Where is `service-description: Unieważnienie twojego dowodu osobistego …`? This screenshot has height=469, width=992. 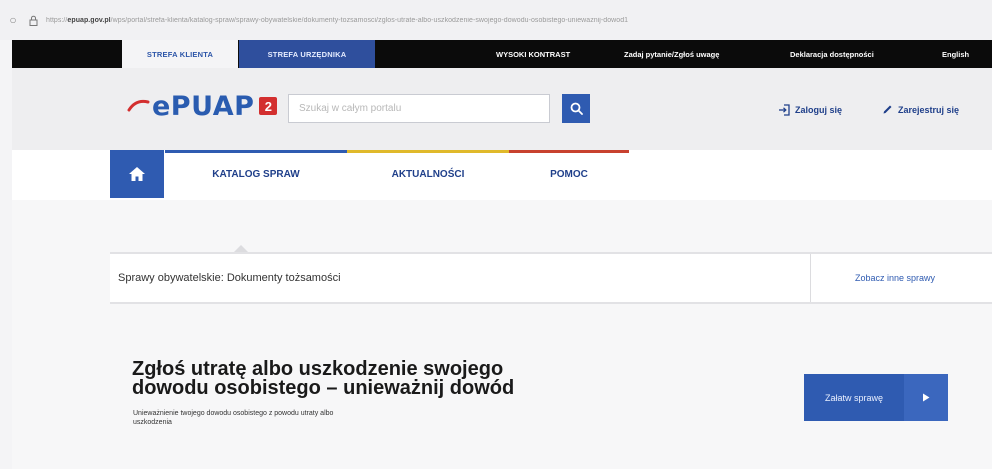
service-description: Unieważnienie twojego dowodu osobistego … is located at coordinates (313, 418).